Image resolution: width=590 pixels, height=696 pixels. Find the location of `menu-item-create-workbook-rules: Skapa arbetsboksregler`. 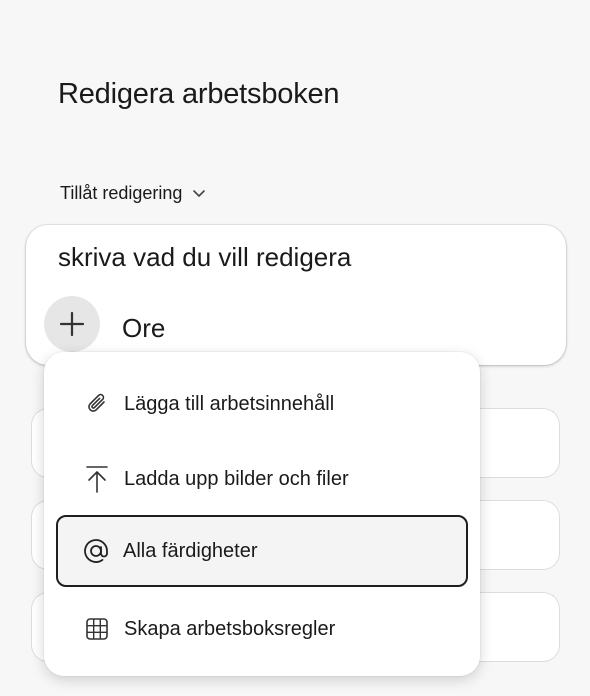

menu-item-create-workbook-rules: Skapa arbetsboksregler is located at coordinates (262, 629).